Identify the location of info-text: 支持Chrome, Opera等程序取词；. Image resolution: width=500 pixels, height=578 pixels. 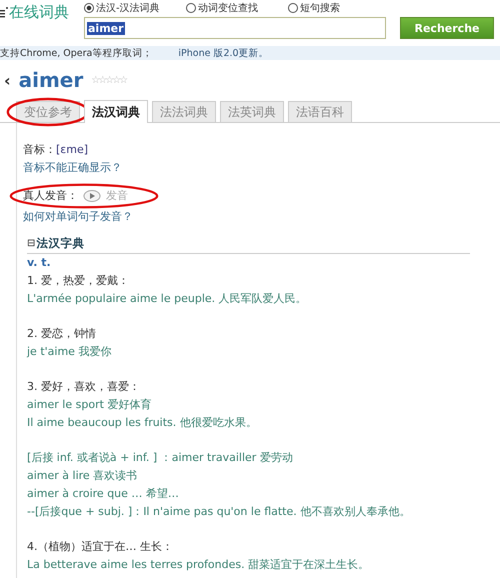
(76, 53).